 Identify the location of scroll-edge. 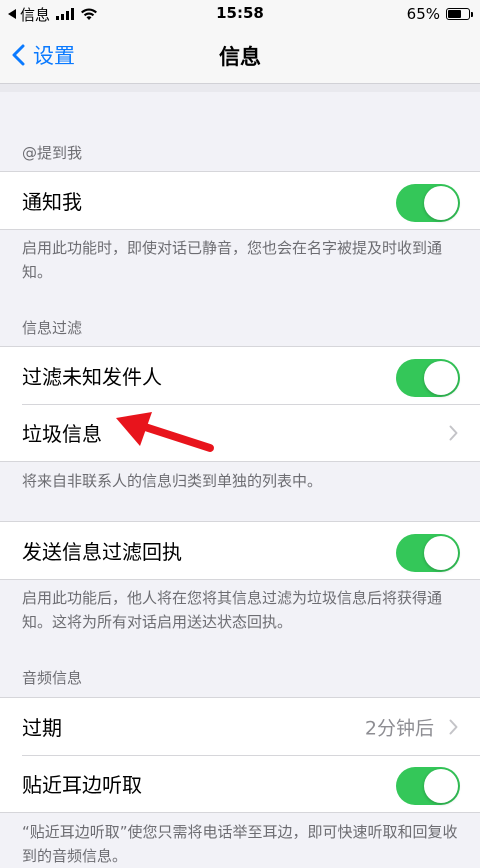
(240, 88).